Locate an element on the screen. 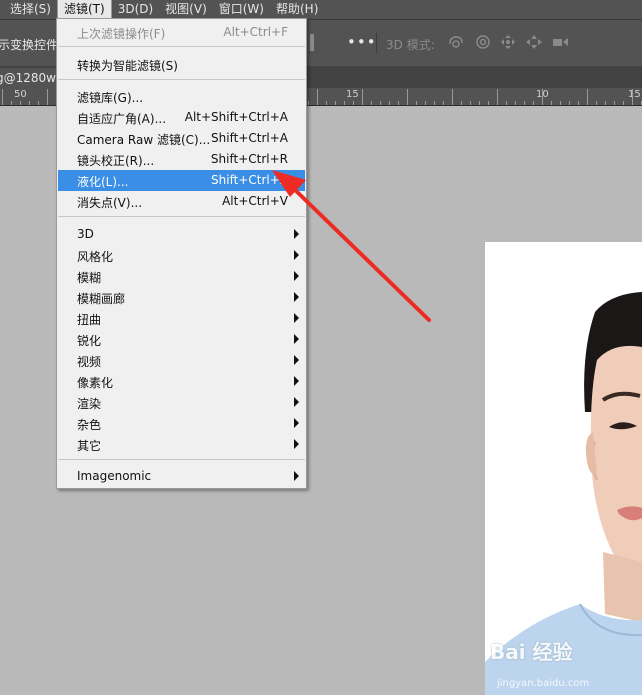 This screenshot has height=695, width=642. menu-item-label: 3D is located at coordinates (85, 234).